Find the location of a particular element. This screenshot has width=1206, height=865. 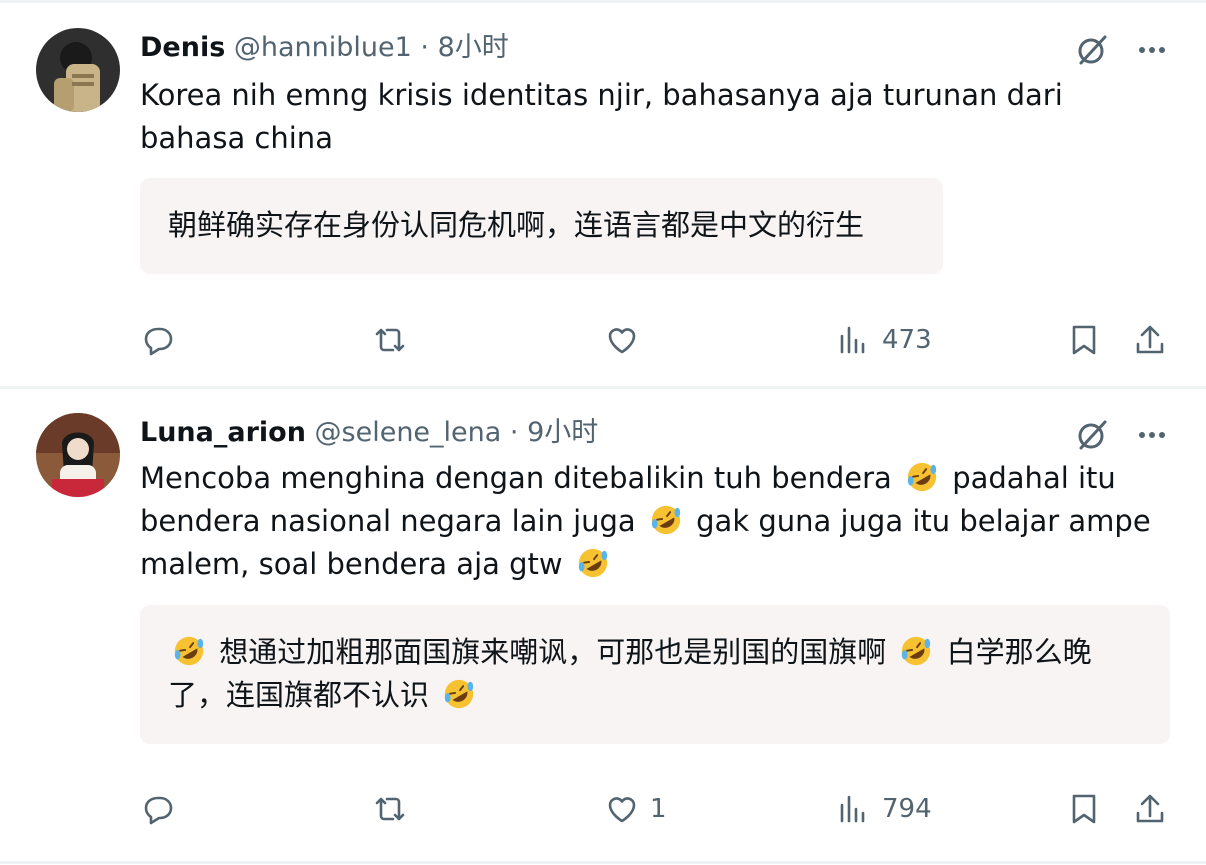

like-button: 1 is located at coordinates (635, 809).